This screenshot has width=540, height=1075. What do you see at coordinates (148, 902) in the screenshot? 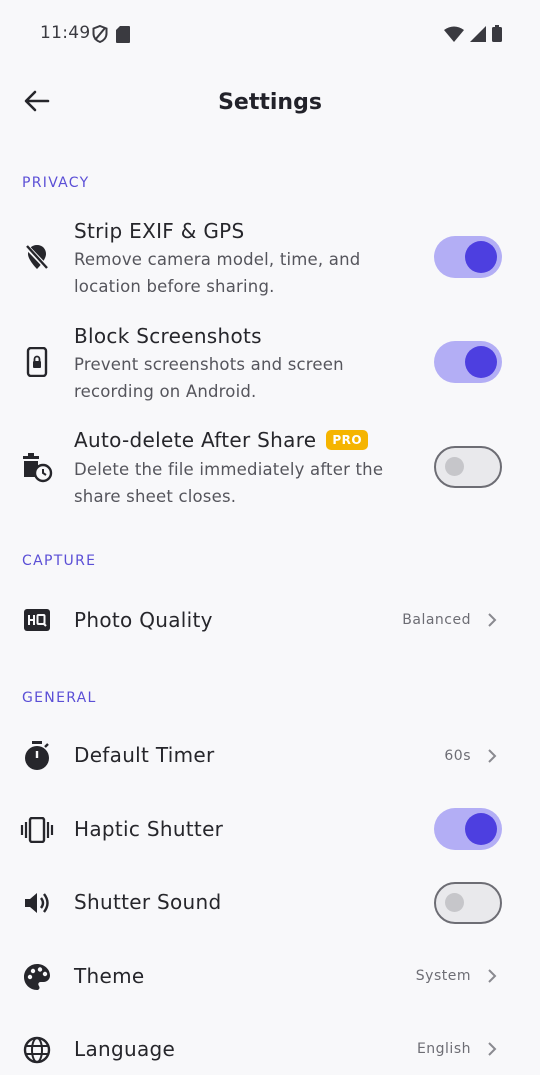
I see `shutter-sound-title: Shutter Sound` at bounding box center [148, 902].